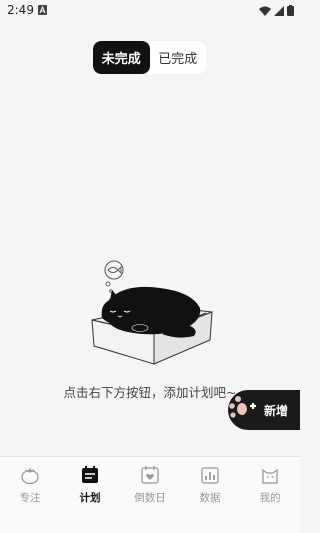 The width and height of the screenshot is (320, 533). I want to click on nav-item-countdown: 倒数日, so click(150, 495).